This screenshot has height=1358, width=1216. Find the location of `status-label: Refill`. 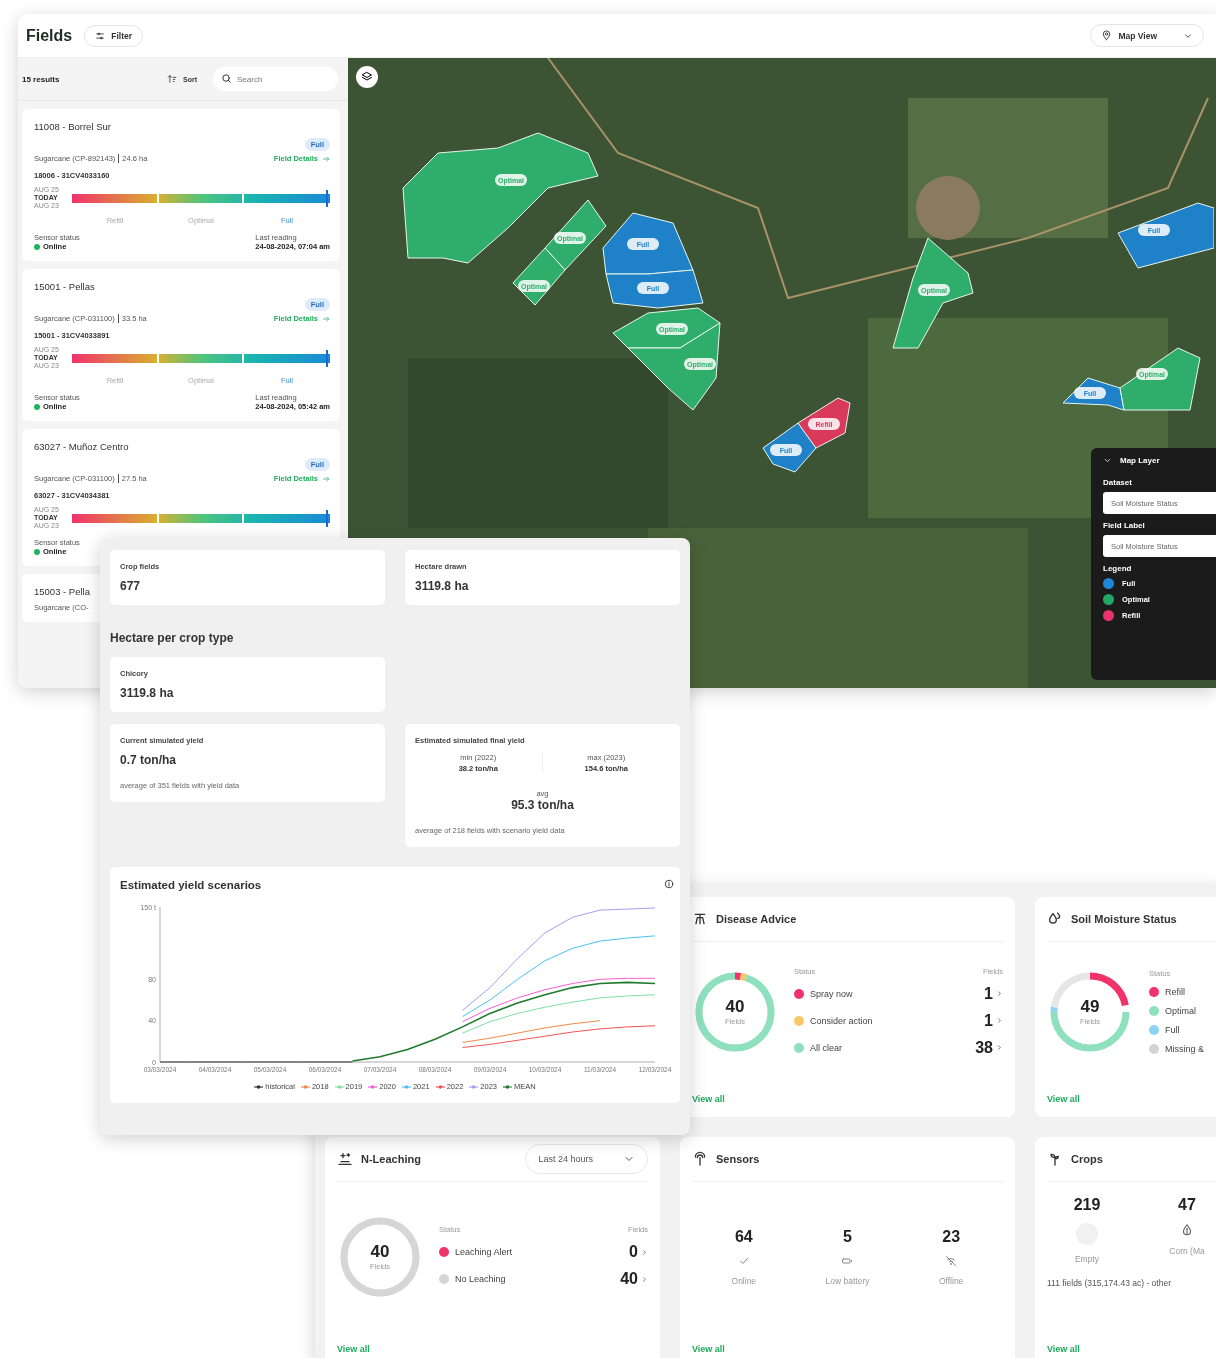

status-label: Refill is located at coordinates (1175, 992).